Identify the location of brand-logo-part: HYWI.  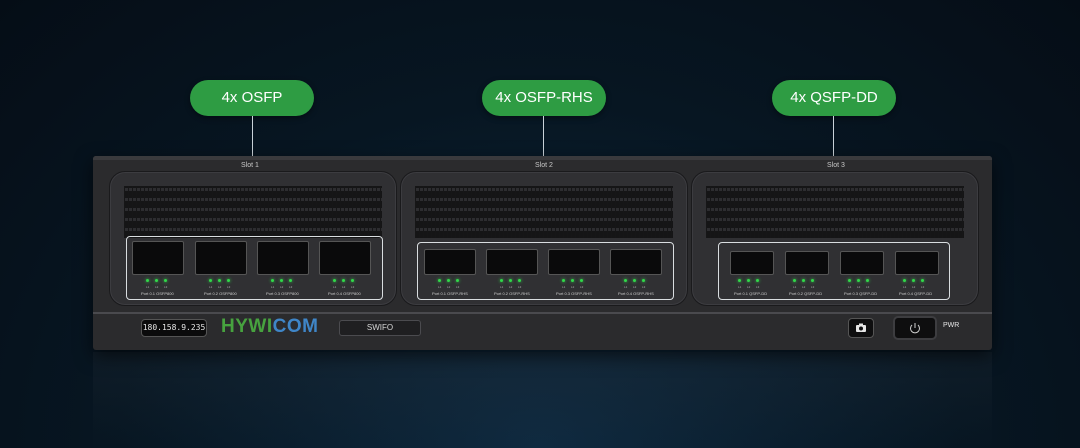
(247, 326).